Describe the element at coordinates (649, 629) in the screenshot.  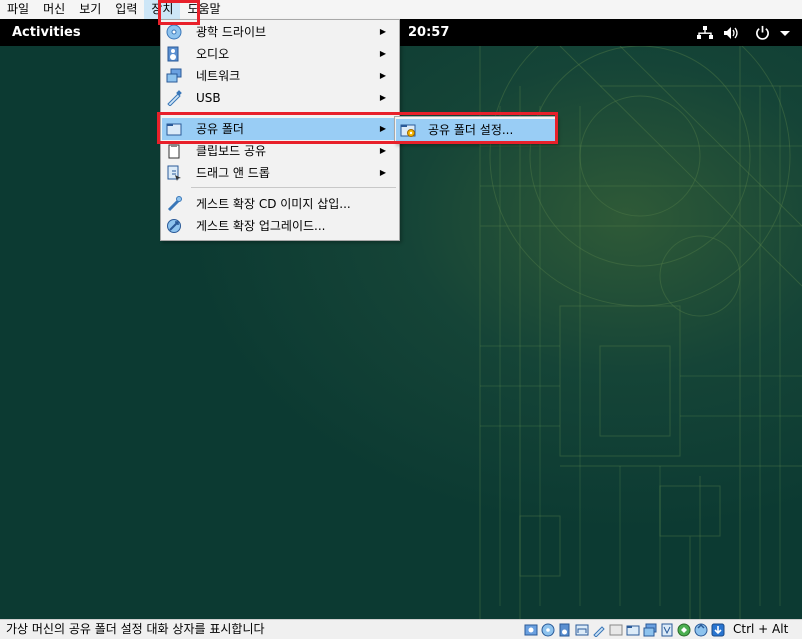
I see `screen-capture-status-icon` at that location.